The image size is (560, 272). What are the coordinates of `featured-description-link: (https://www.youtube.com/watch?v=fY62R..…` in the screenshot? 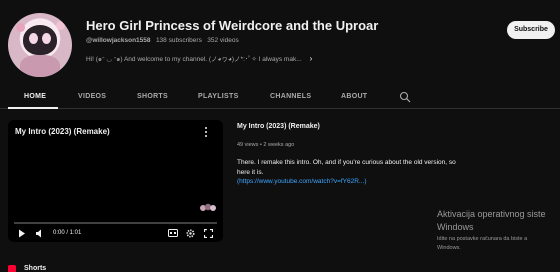 It's located at (302, 181).